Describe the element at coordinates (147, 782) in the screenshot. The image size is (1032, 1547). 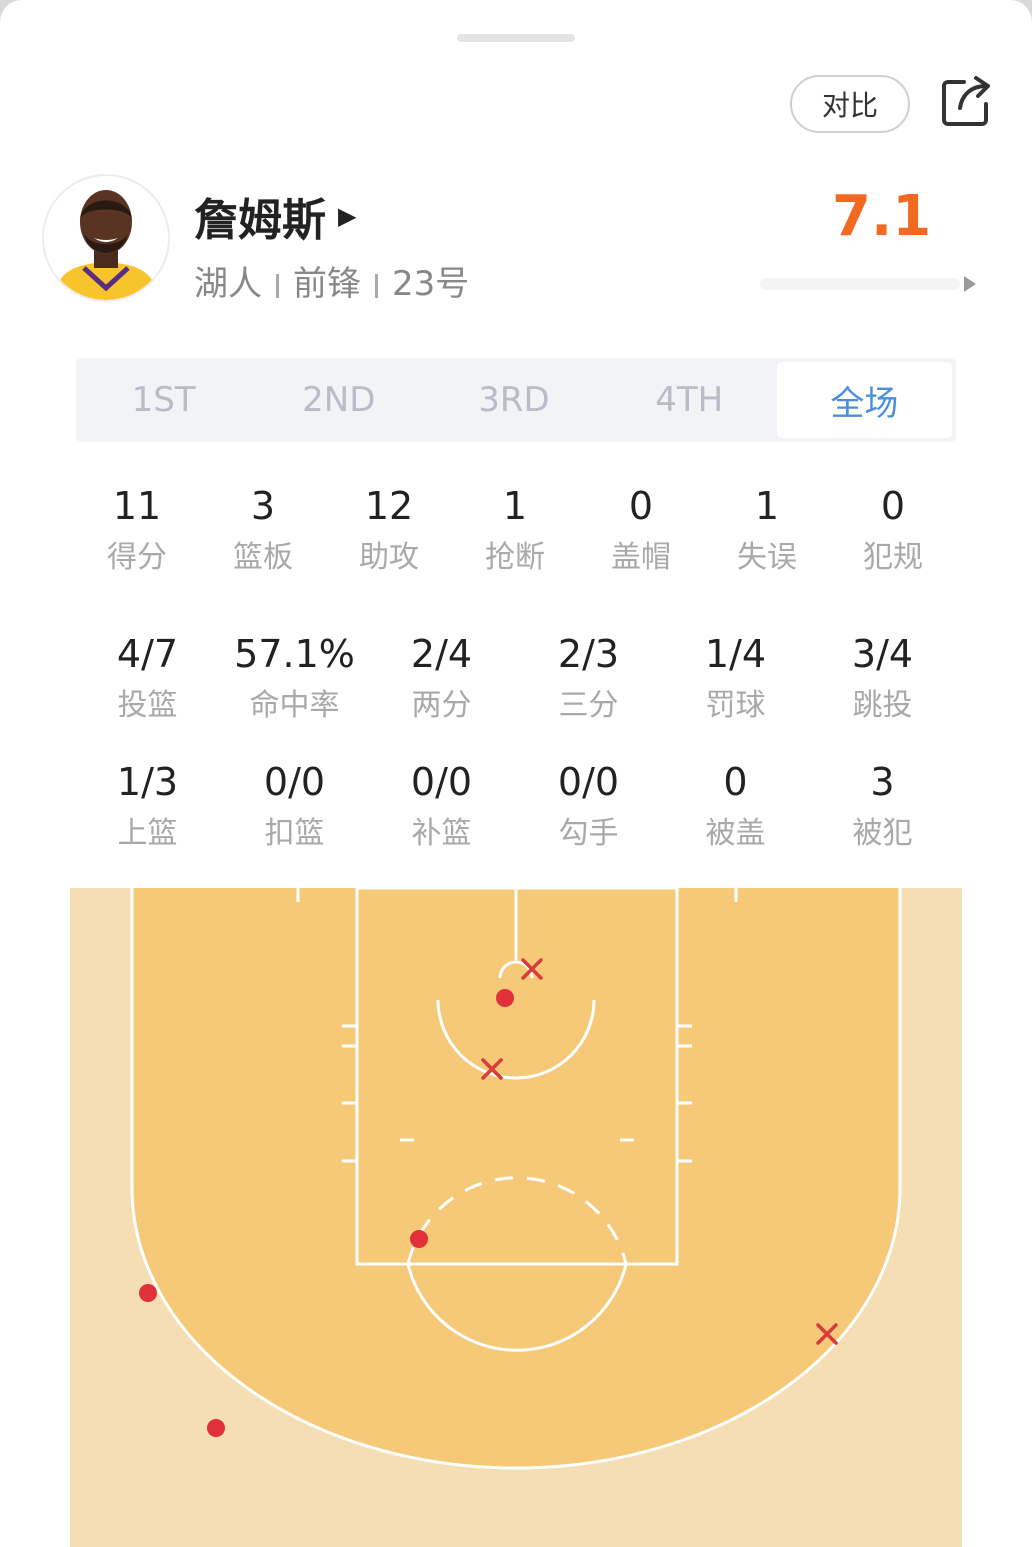
I see `stat-value: 1/3` at that location.